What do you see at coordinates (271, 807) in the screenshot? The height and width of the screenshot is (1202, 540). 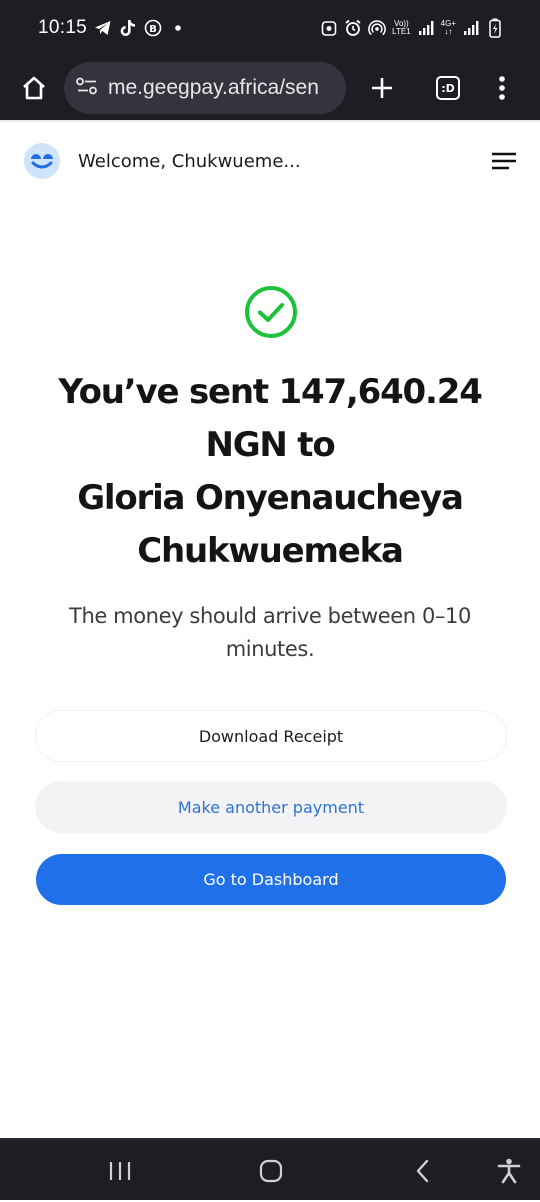 I see `make-another-payment-button: Make another payment` at bounding box center [271, 807].